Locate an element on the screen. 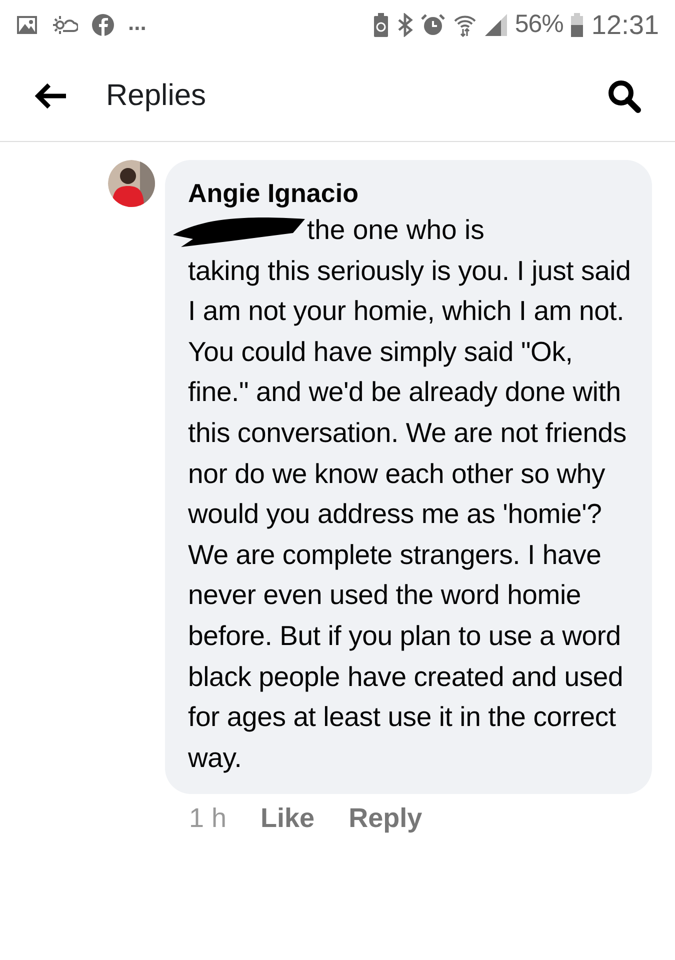 Image resolution: width=675 pixels, height=960 pixels. image-icon is located at coordinates (27, 25).